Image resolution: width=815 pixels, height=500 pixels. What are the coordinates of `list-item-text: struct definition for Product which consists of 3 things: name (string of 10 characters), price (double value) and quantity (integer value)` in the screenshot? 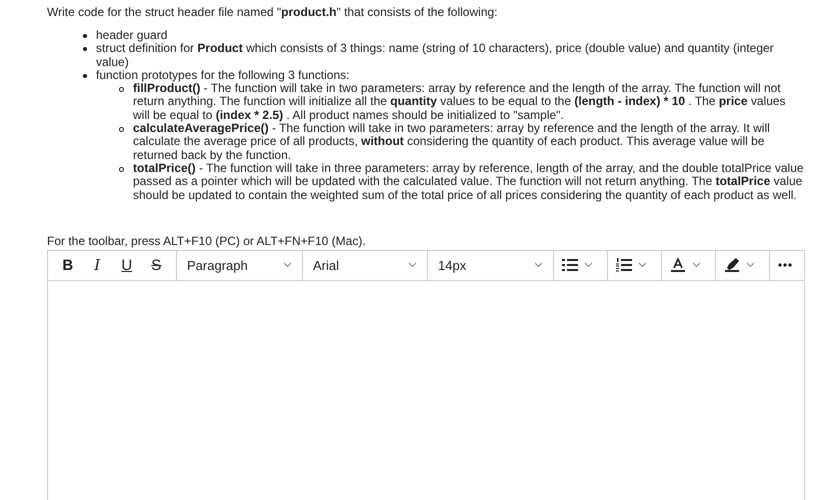 It's located at (435, 55).